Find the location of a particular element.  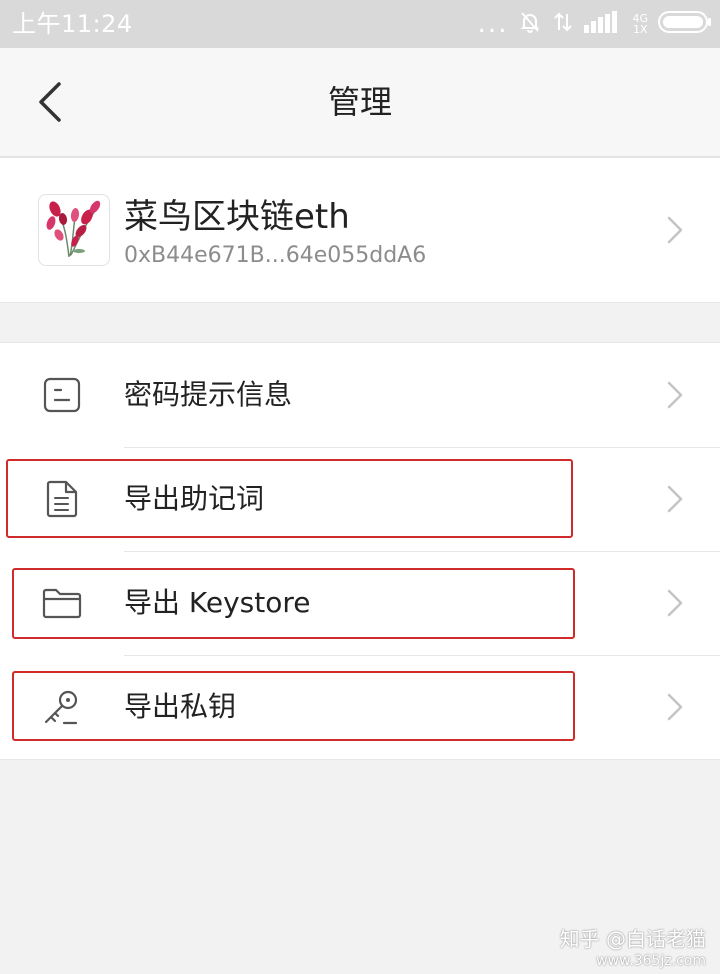

watermark: 知乎 @白话老猫 www.365jz.com is located at coordinates (611, 948).